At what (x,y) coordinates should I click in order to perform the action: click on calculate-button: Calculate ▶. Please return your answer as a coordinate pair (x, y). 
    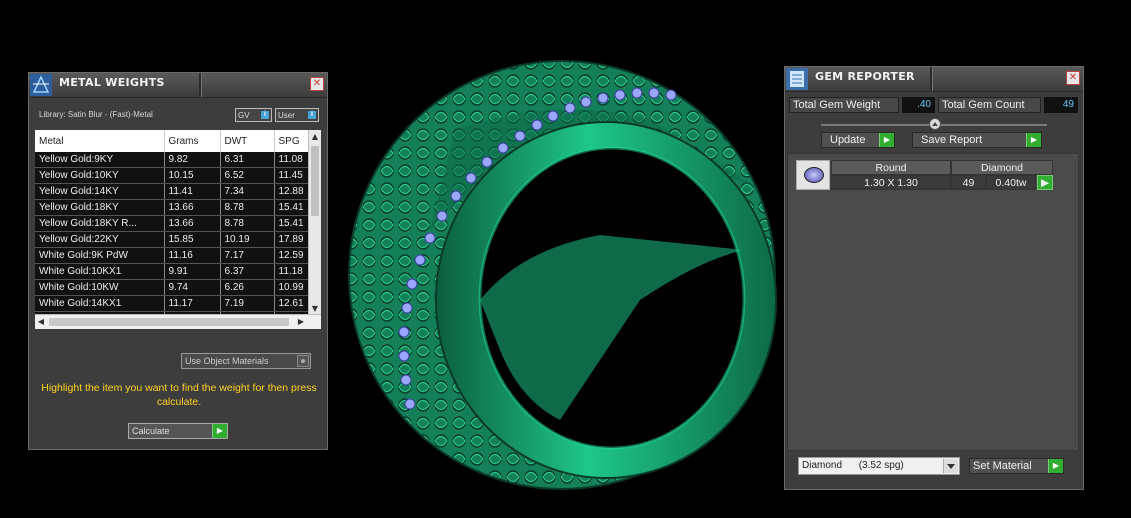
    Looking at the image, I should click on (178, 431).